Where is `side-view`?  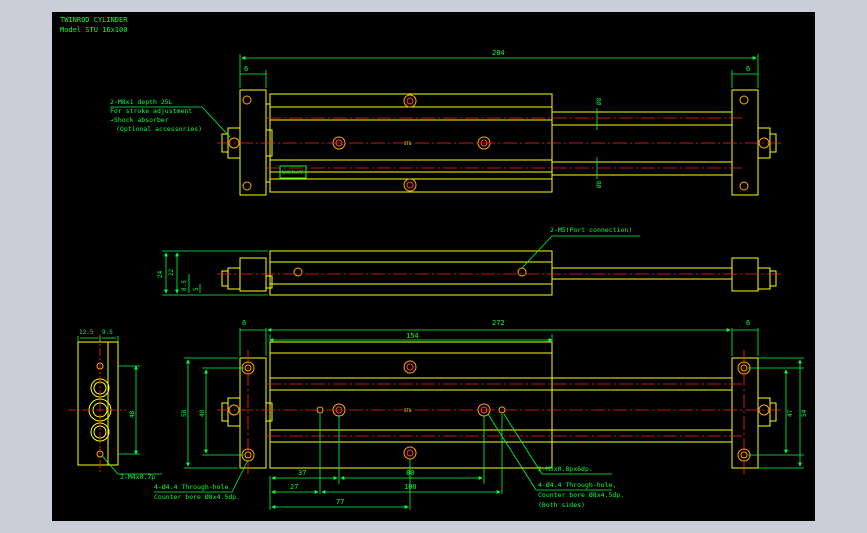
side-view is located at coordinates (499, 273).